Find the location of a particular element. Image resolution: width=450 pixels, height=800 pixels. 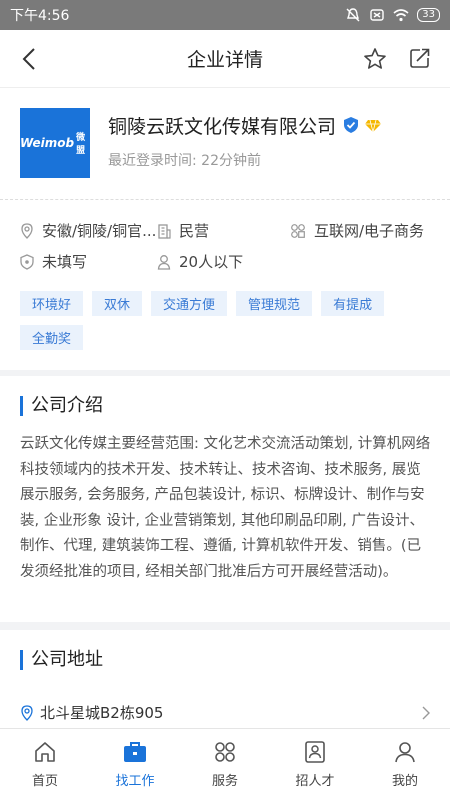

ownership-text: 民营 is located at coordinates (194, 231).